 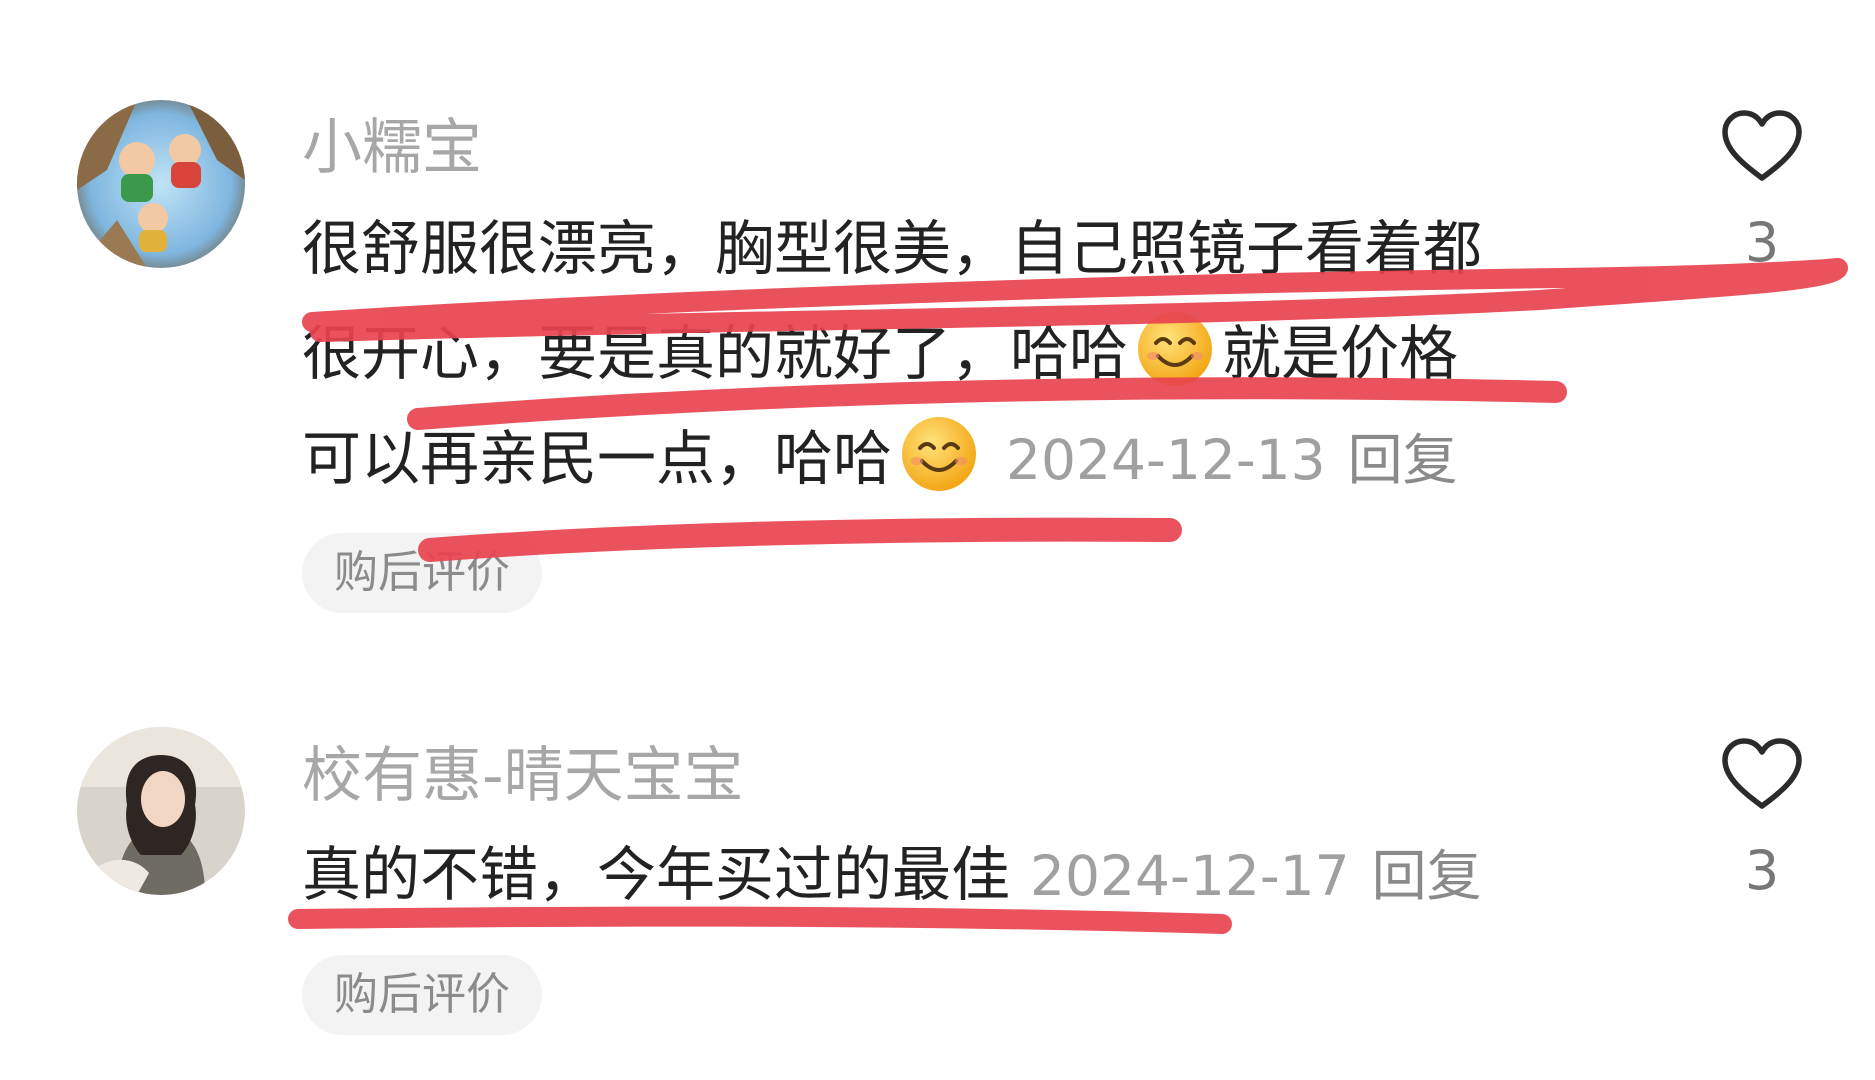 I want to click on comment-line-text: 真的不错，今年买过的最佳, so click(x=656, y=874).